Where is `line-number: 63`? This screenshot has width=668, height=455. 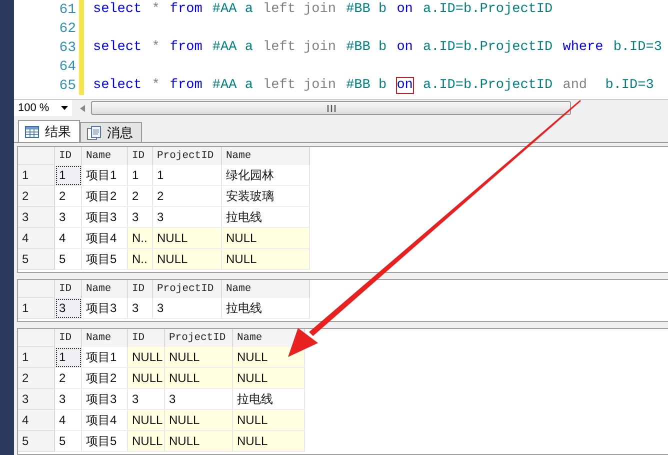
line-number: 63 is located at coordinates (67, 48).